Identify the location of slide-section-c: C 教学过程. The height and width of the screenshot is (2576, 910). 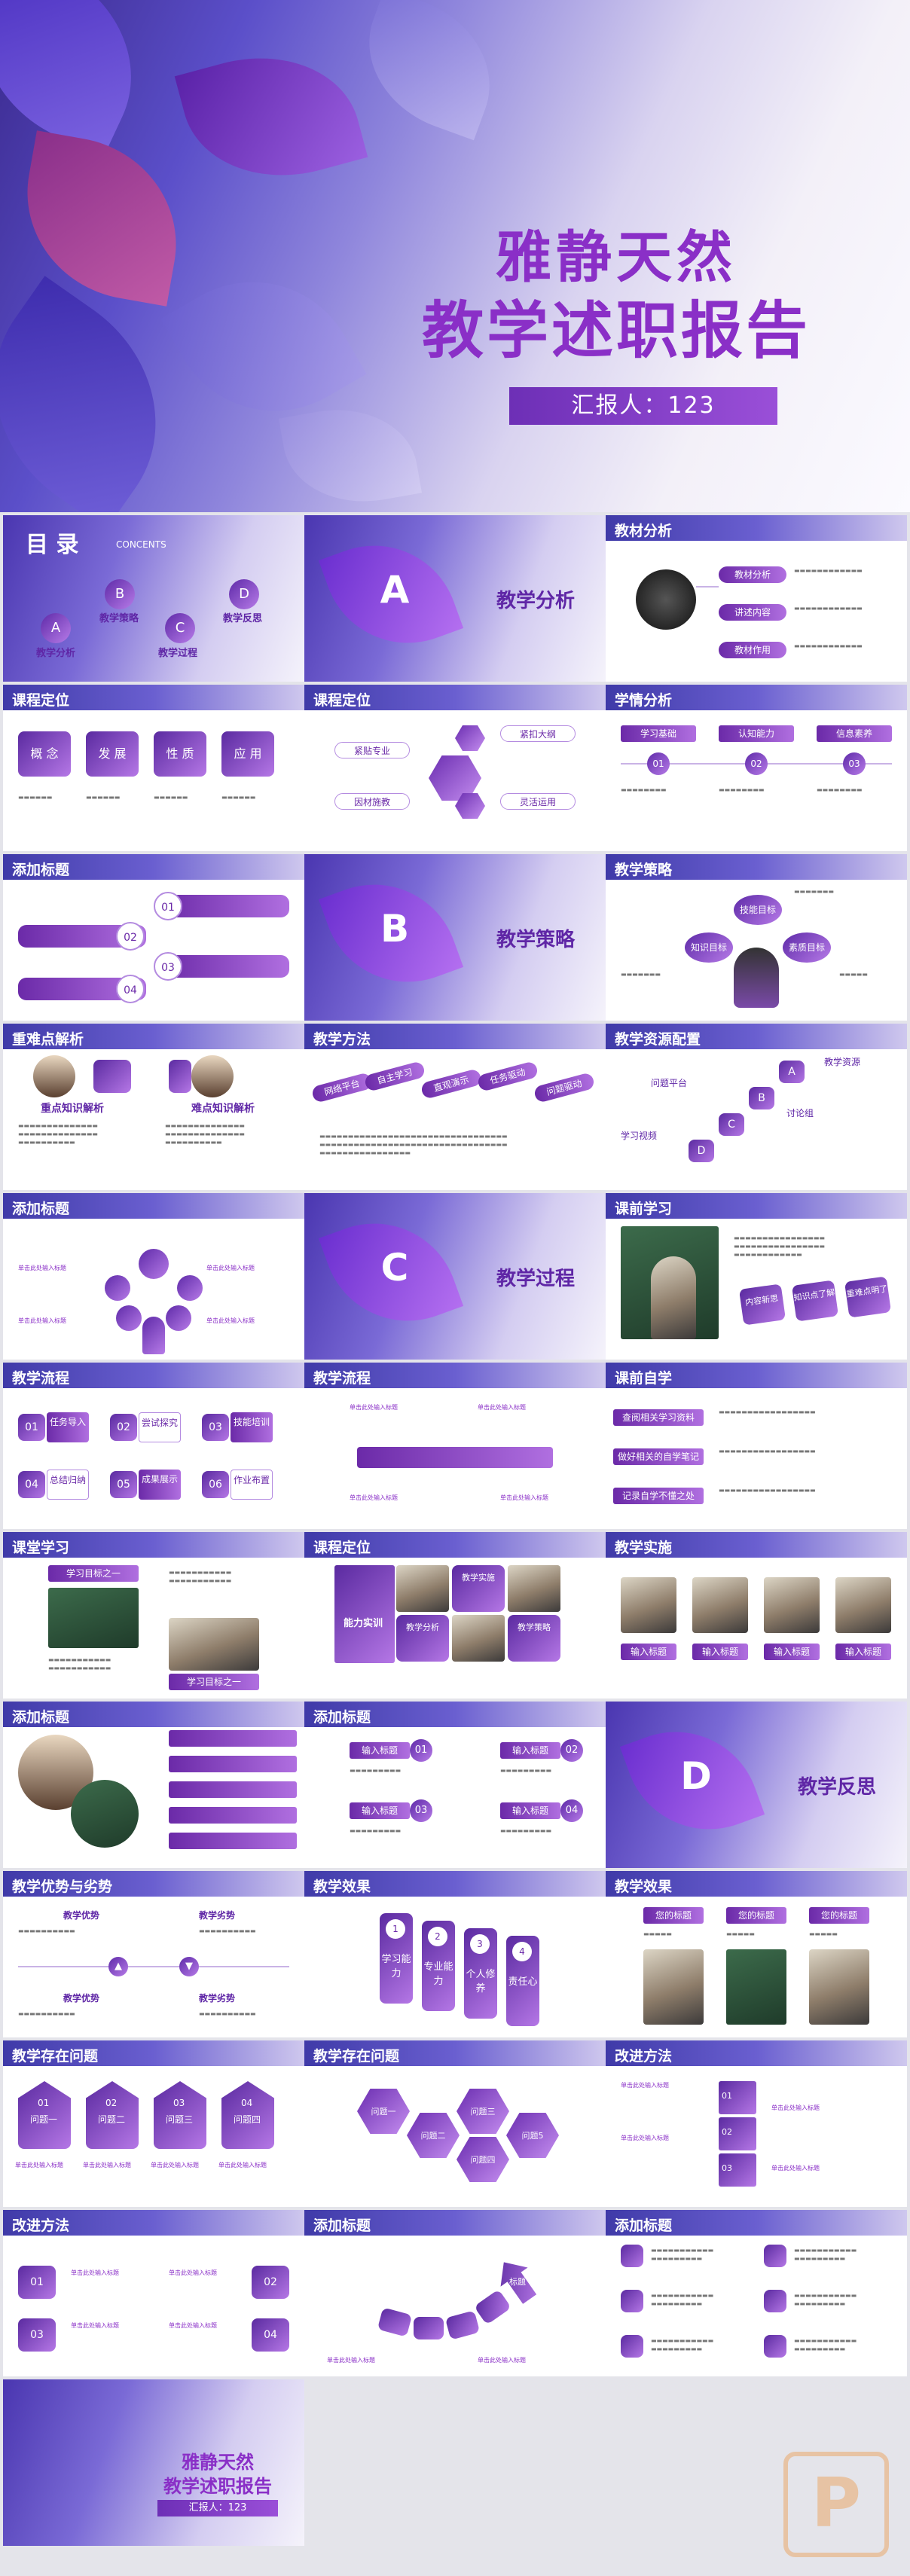
(455, 1276).